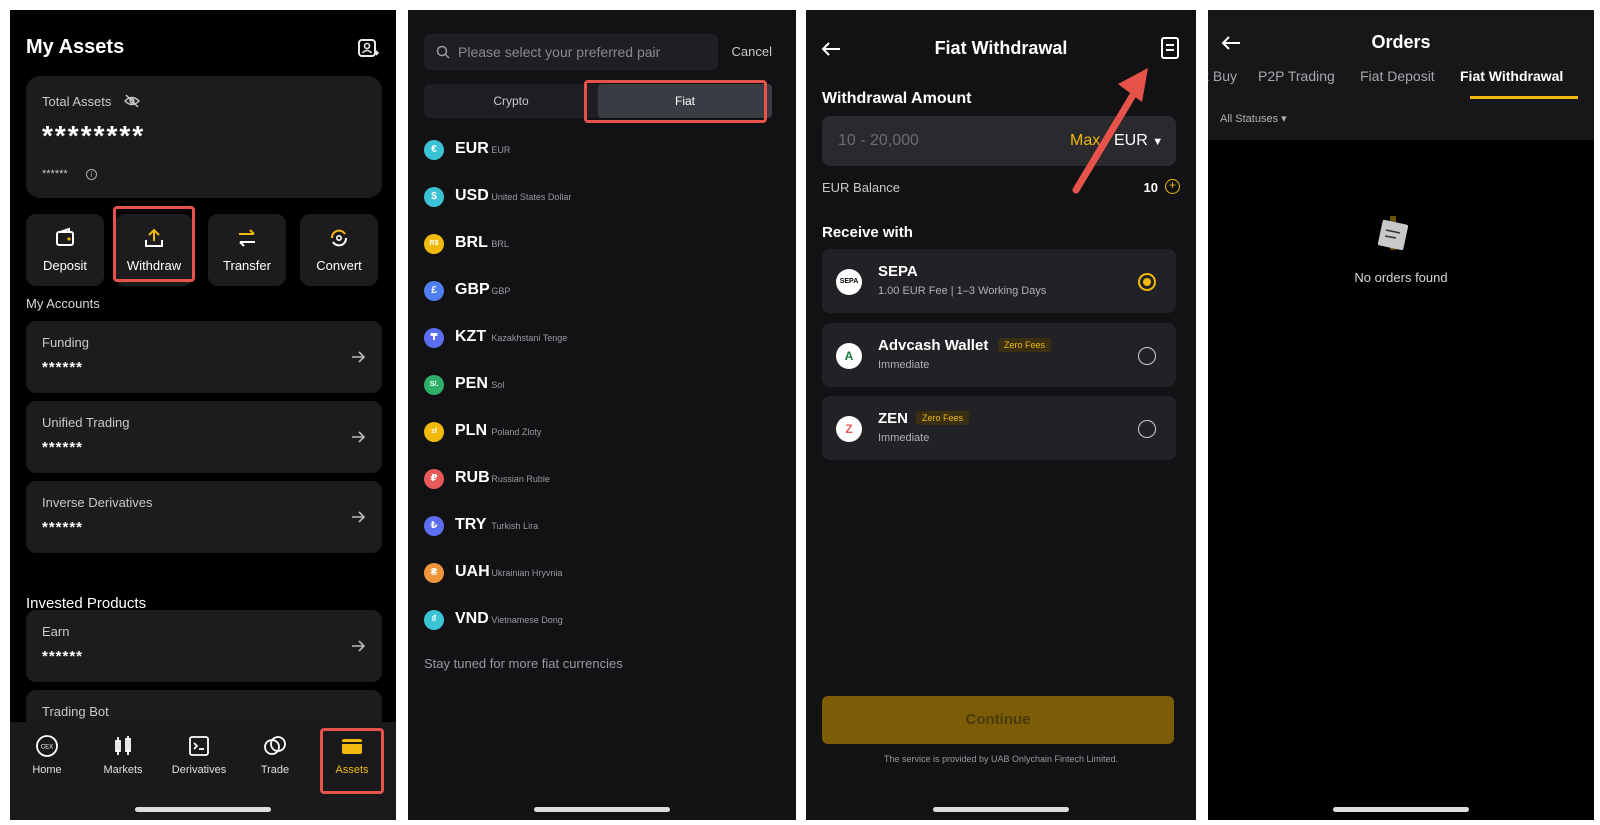 The image size is (1600, 825). What do you see at coordinates (1511, 76) in the screenshot?
I see `tab-fiat-withdrawal: Fiat Withdrawal` at bounding box center [1511, 76].